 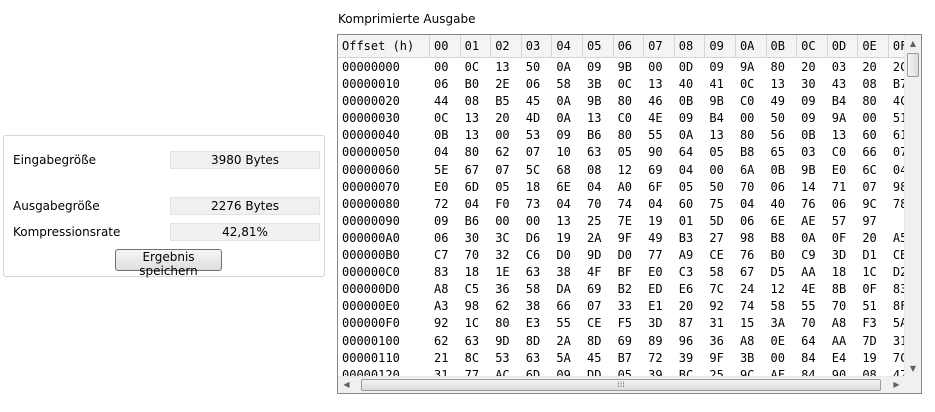 What do you see at coordinates (594, 84) in the screenshot?
I see `byte-cell: 3B` at bounding box center [594, 84].